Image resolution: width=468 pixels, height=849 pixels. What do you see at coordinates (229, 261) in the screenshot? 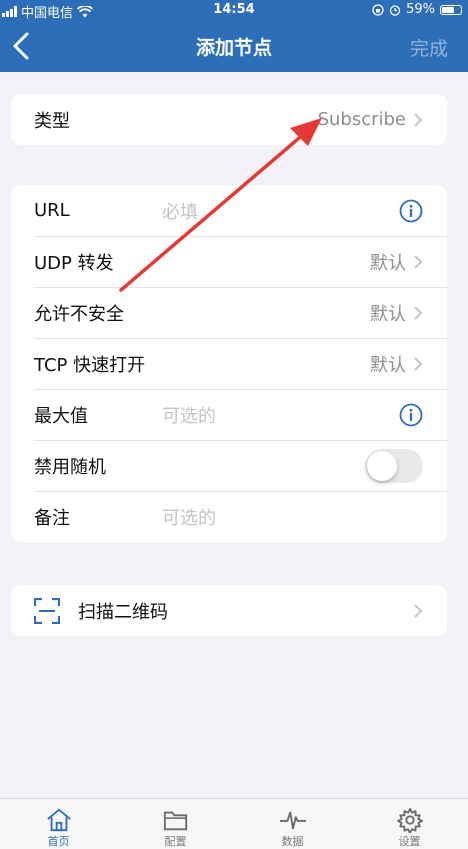
I see `udp-row: UDP 转发 默认` at bounding box center [229, 261].